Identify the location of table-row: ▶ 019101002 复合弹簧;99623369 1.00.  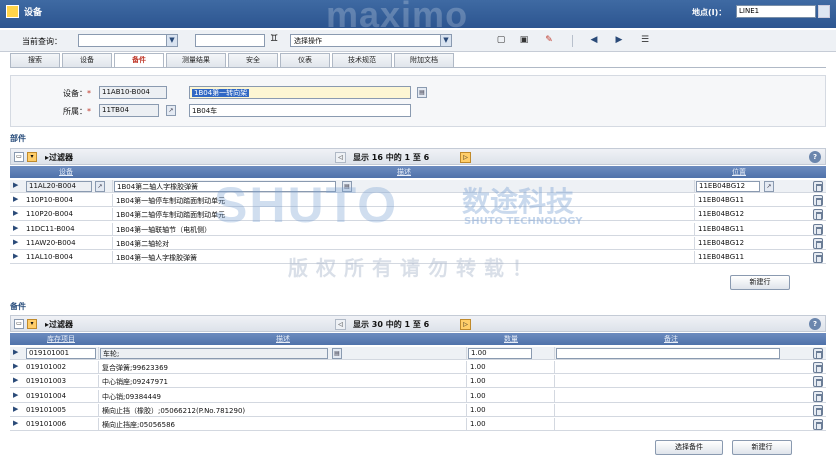
(418, 368).